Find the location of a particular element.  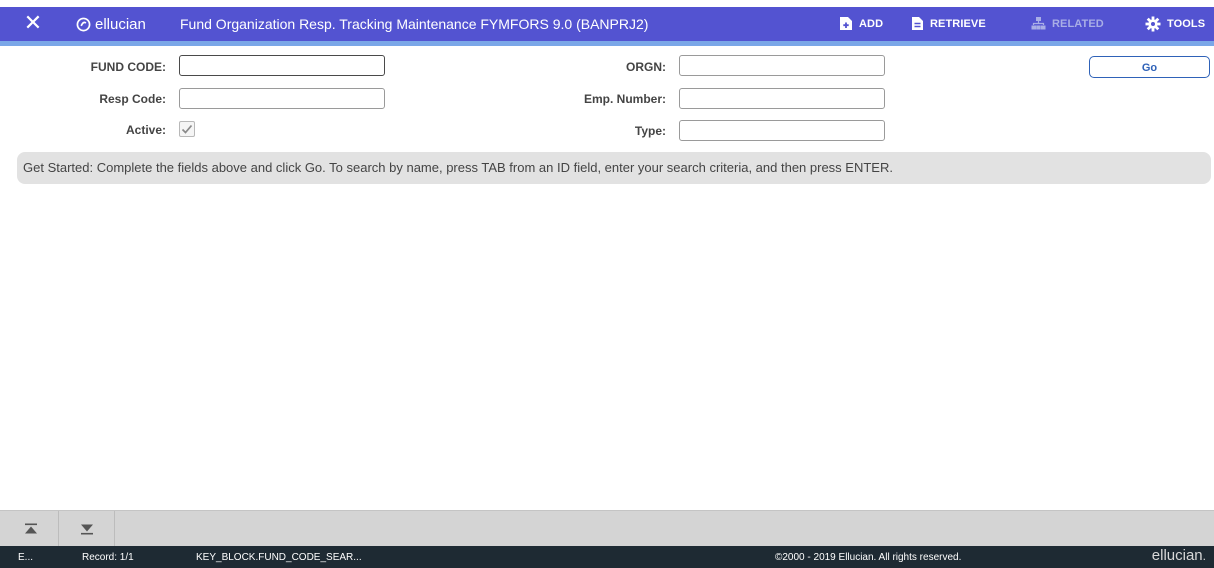

tools-button: TOOLS is located at coordinates (1175, 24).